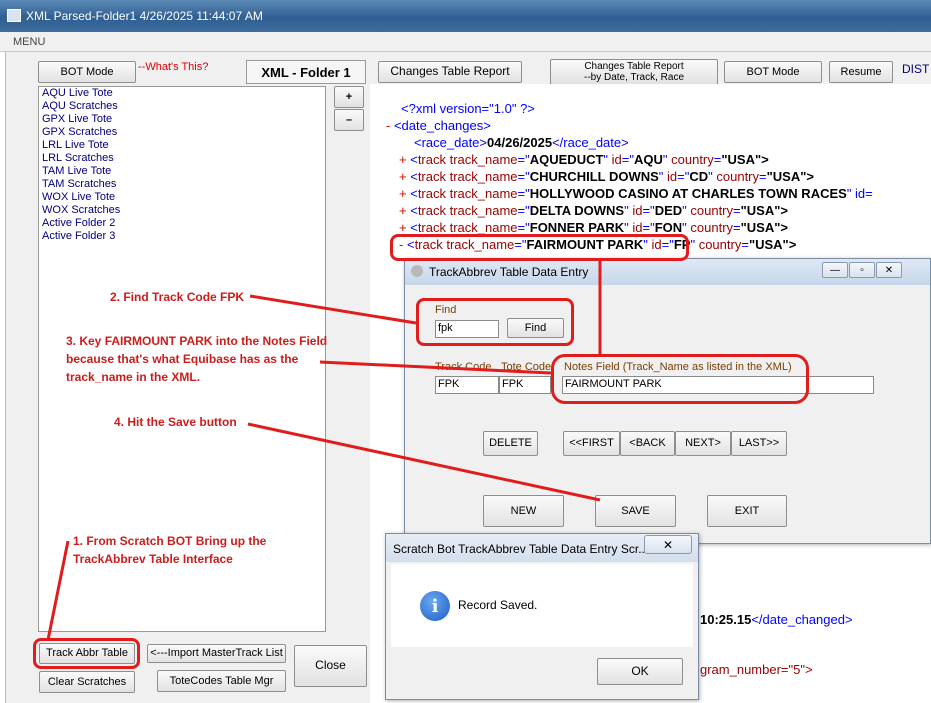 Image resolution: width=931 pixels, height=703 pixels. Describe the element at coordinates (333, 309) in the screenshot. I see `arrow-step2` at that location.